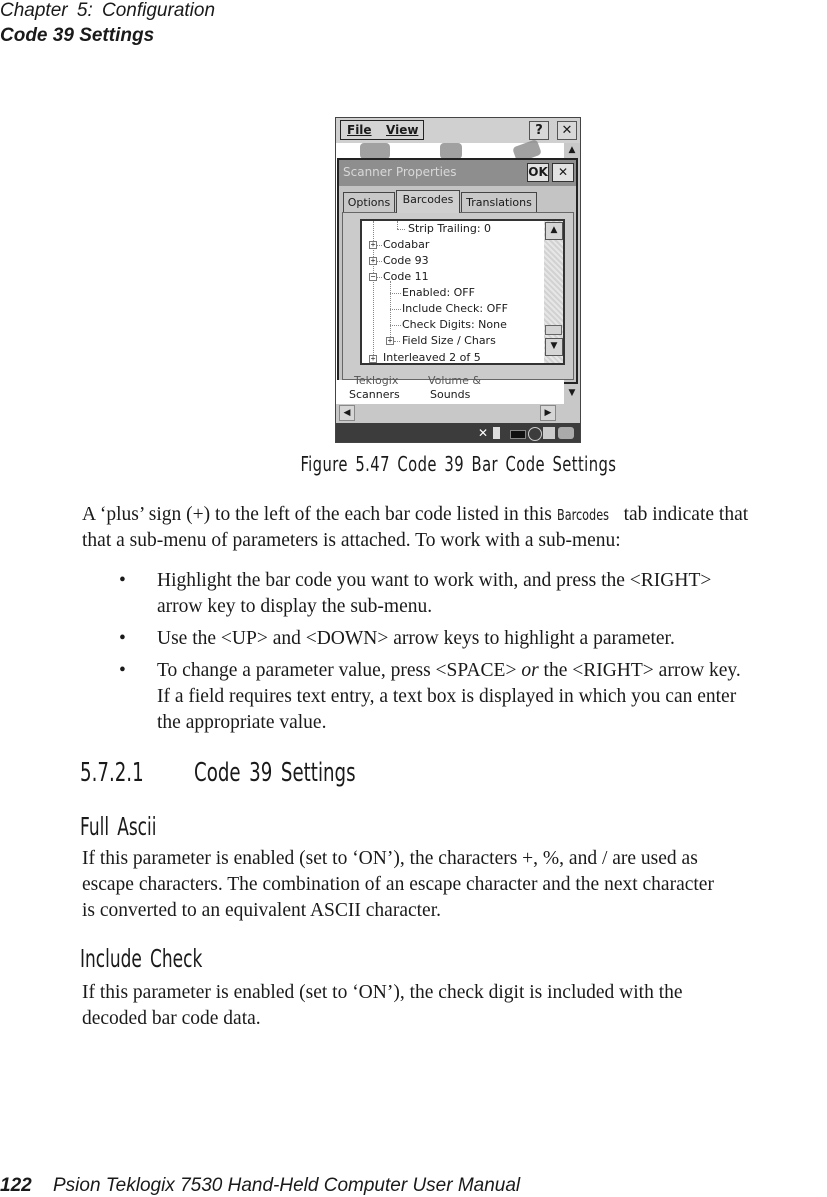  Describe the element at coordinates (406, 245) in the screenshot. I see `tree-item-codabar: Codabar` at that location.